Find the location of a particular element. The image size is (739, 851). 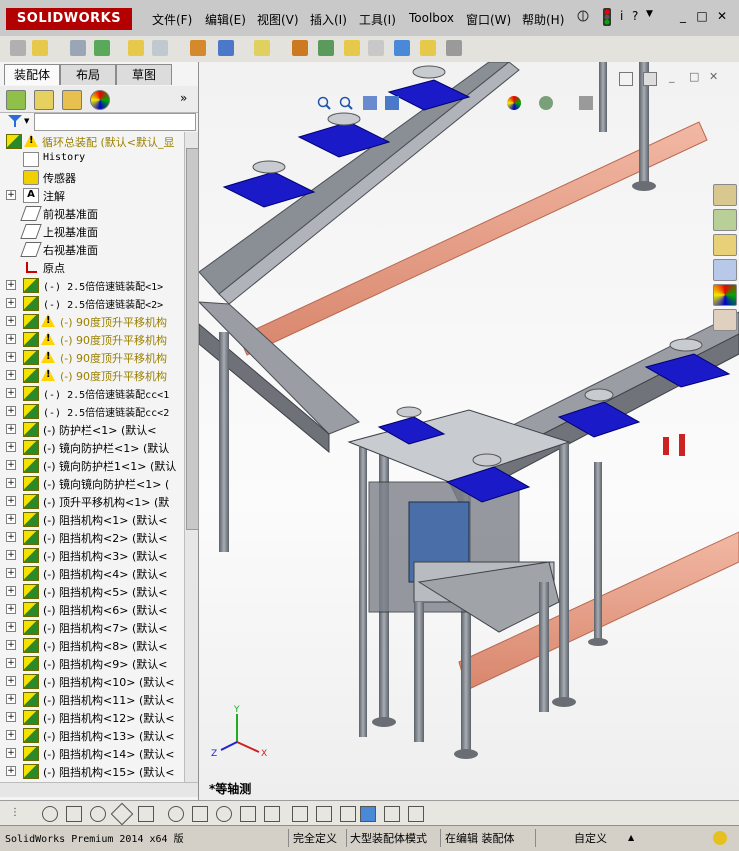

exploded-view-icon is located at coordinates (326, 48).